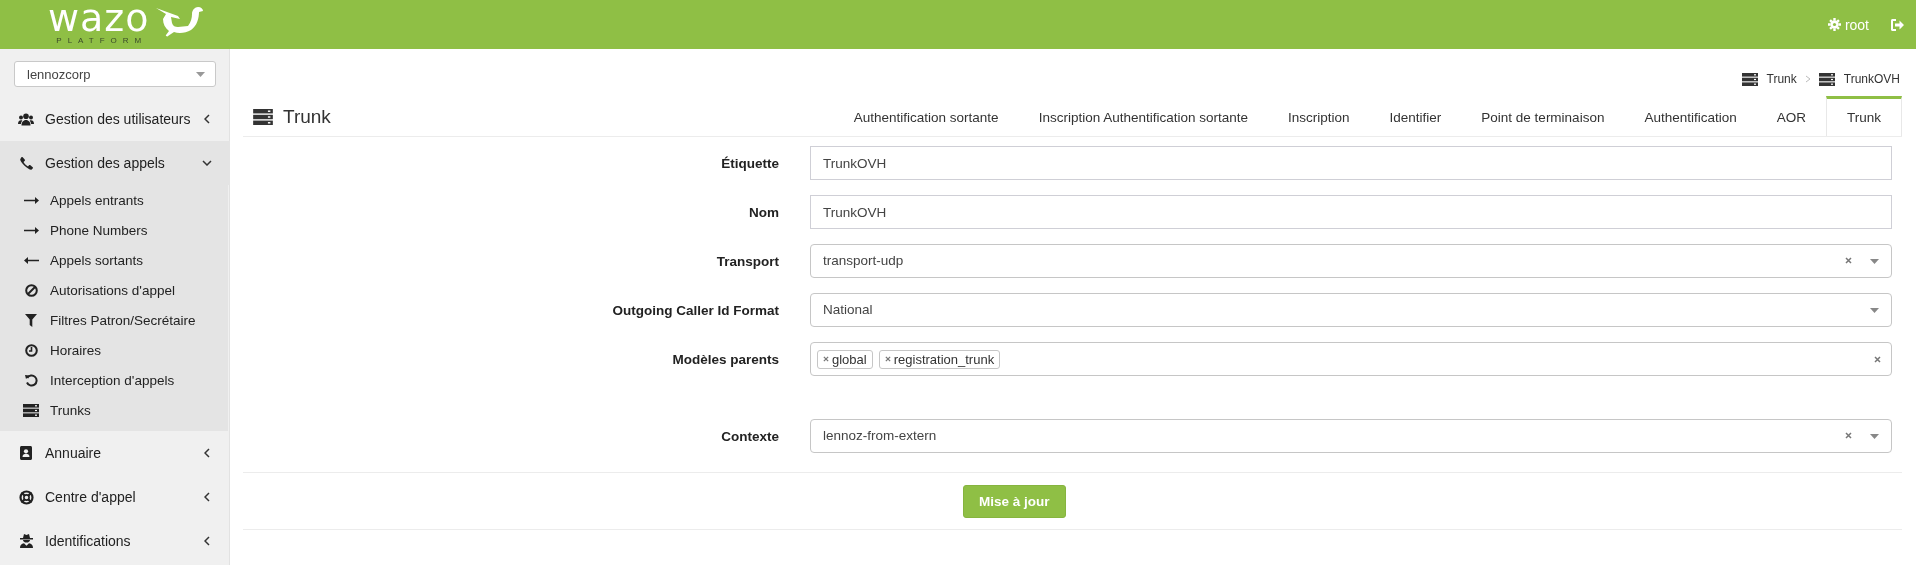 Image resolution: width=1916 pixels, height=565 pixels. I want to click on ban-icon, so click(31, 290).